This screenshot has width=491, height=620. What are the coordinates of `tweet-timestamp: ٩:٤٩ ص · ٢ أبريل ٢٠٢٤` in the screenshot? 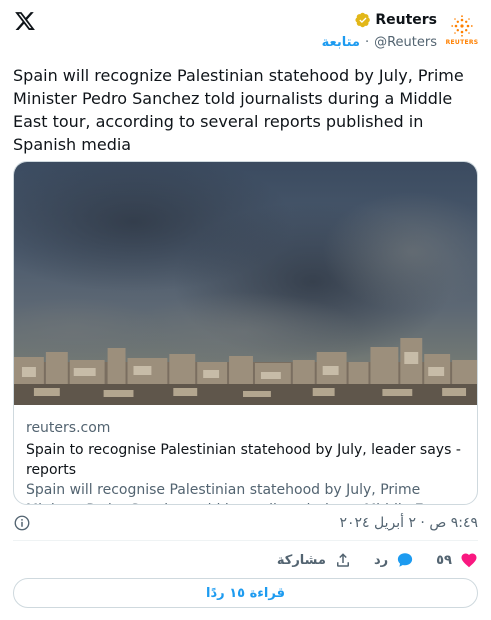 It's located at (408, 523).